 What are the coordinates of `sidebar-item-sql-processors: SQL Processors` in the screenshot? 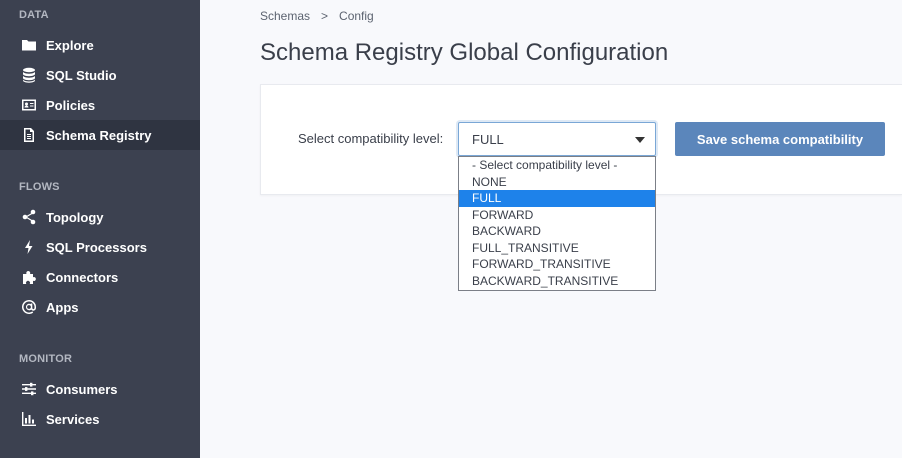 It's located at (100, 247).